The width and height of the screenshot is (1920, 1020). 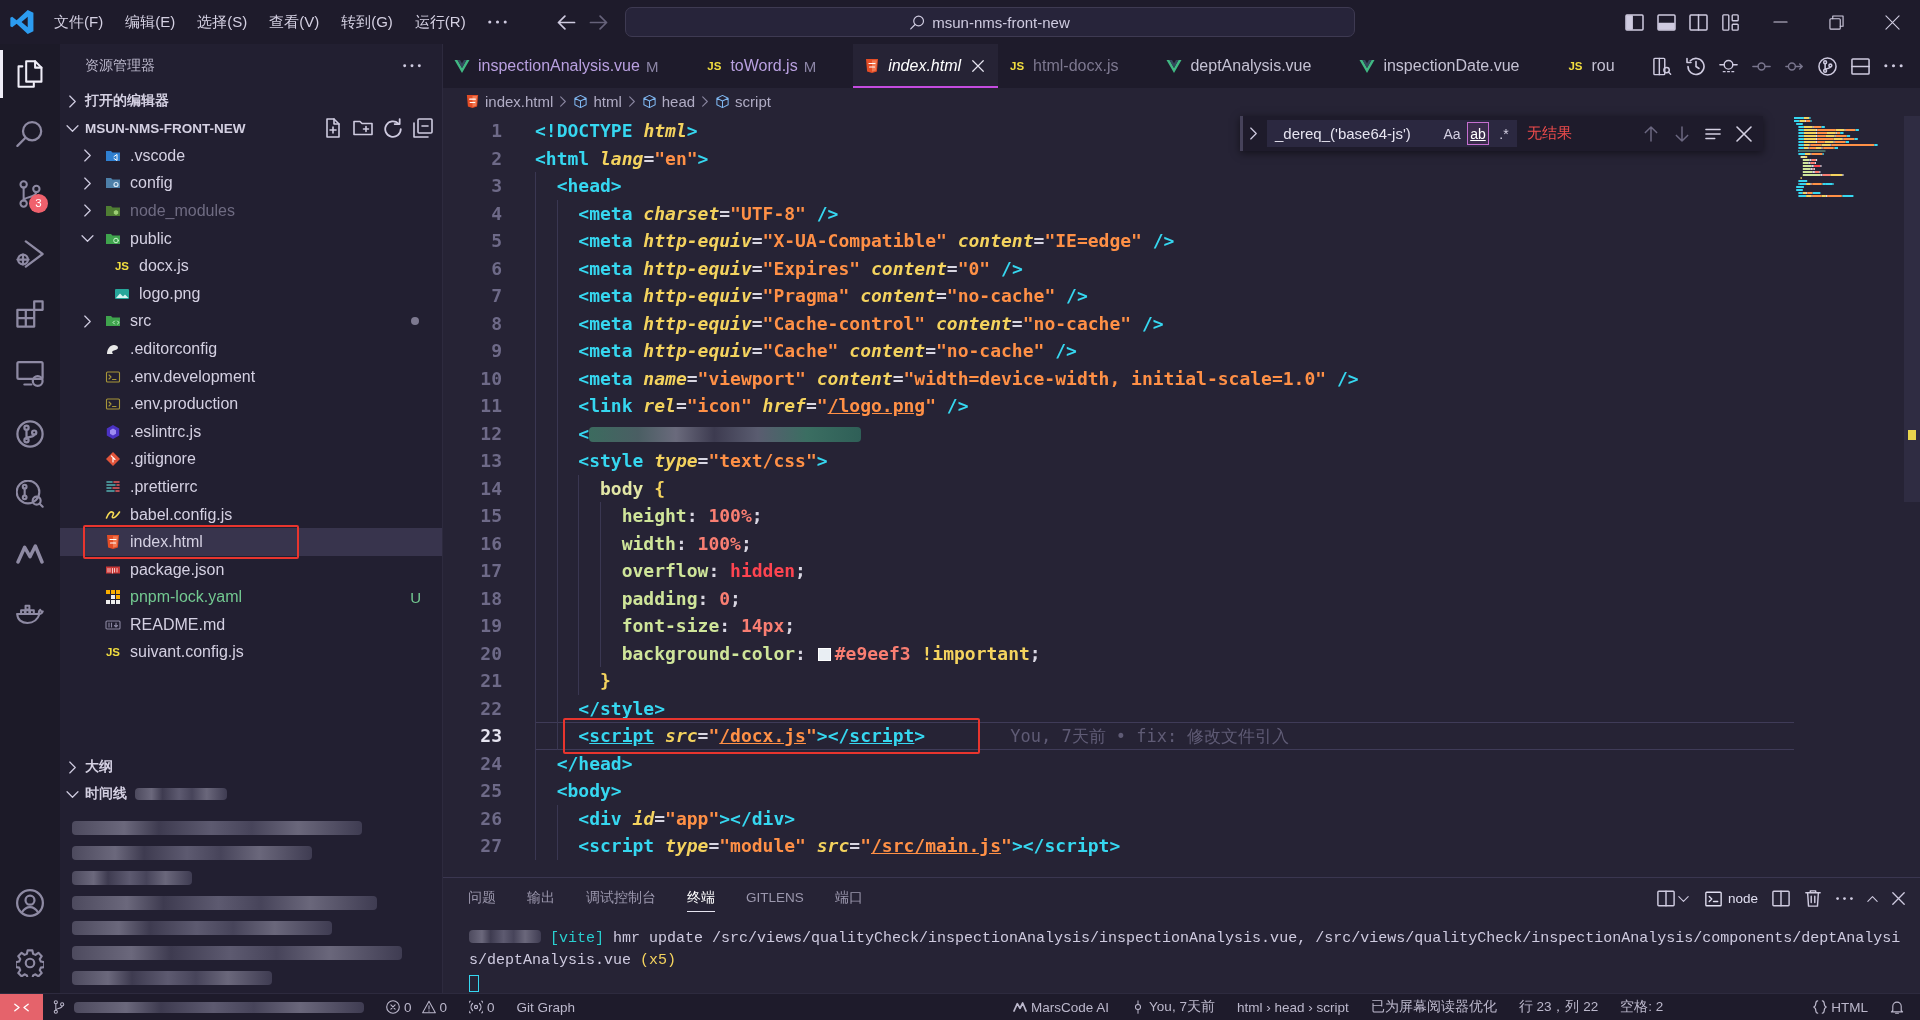 What do you see at coordinates (251, 487) in the screenshot?
I see `tree-item: .prettierrc` at bounding box center [251, 487].